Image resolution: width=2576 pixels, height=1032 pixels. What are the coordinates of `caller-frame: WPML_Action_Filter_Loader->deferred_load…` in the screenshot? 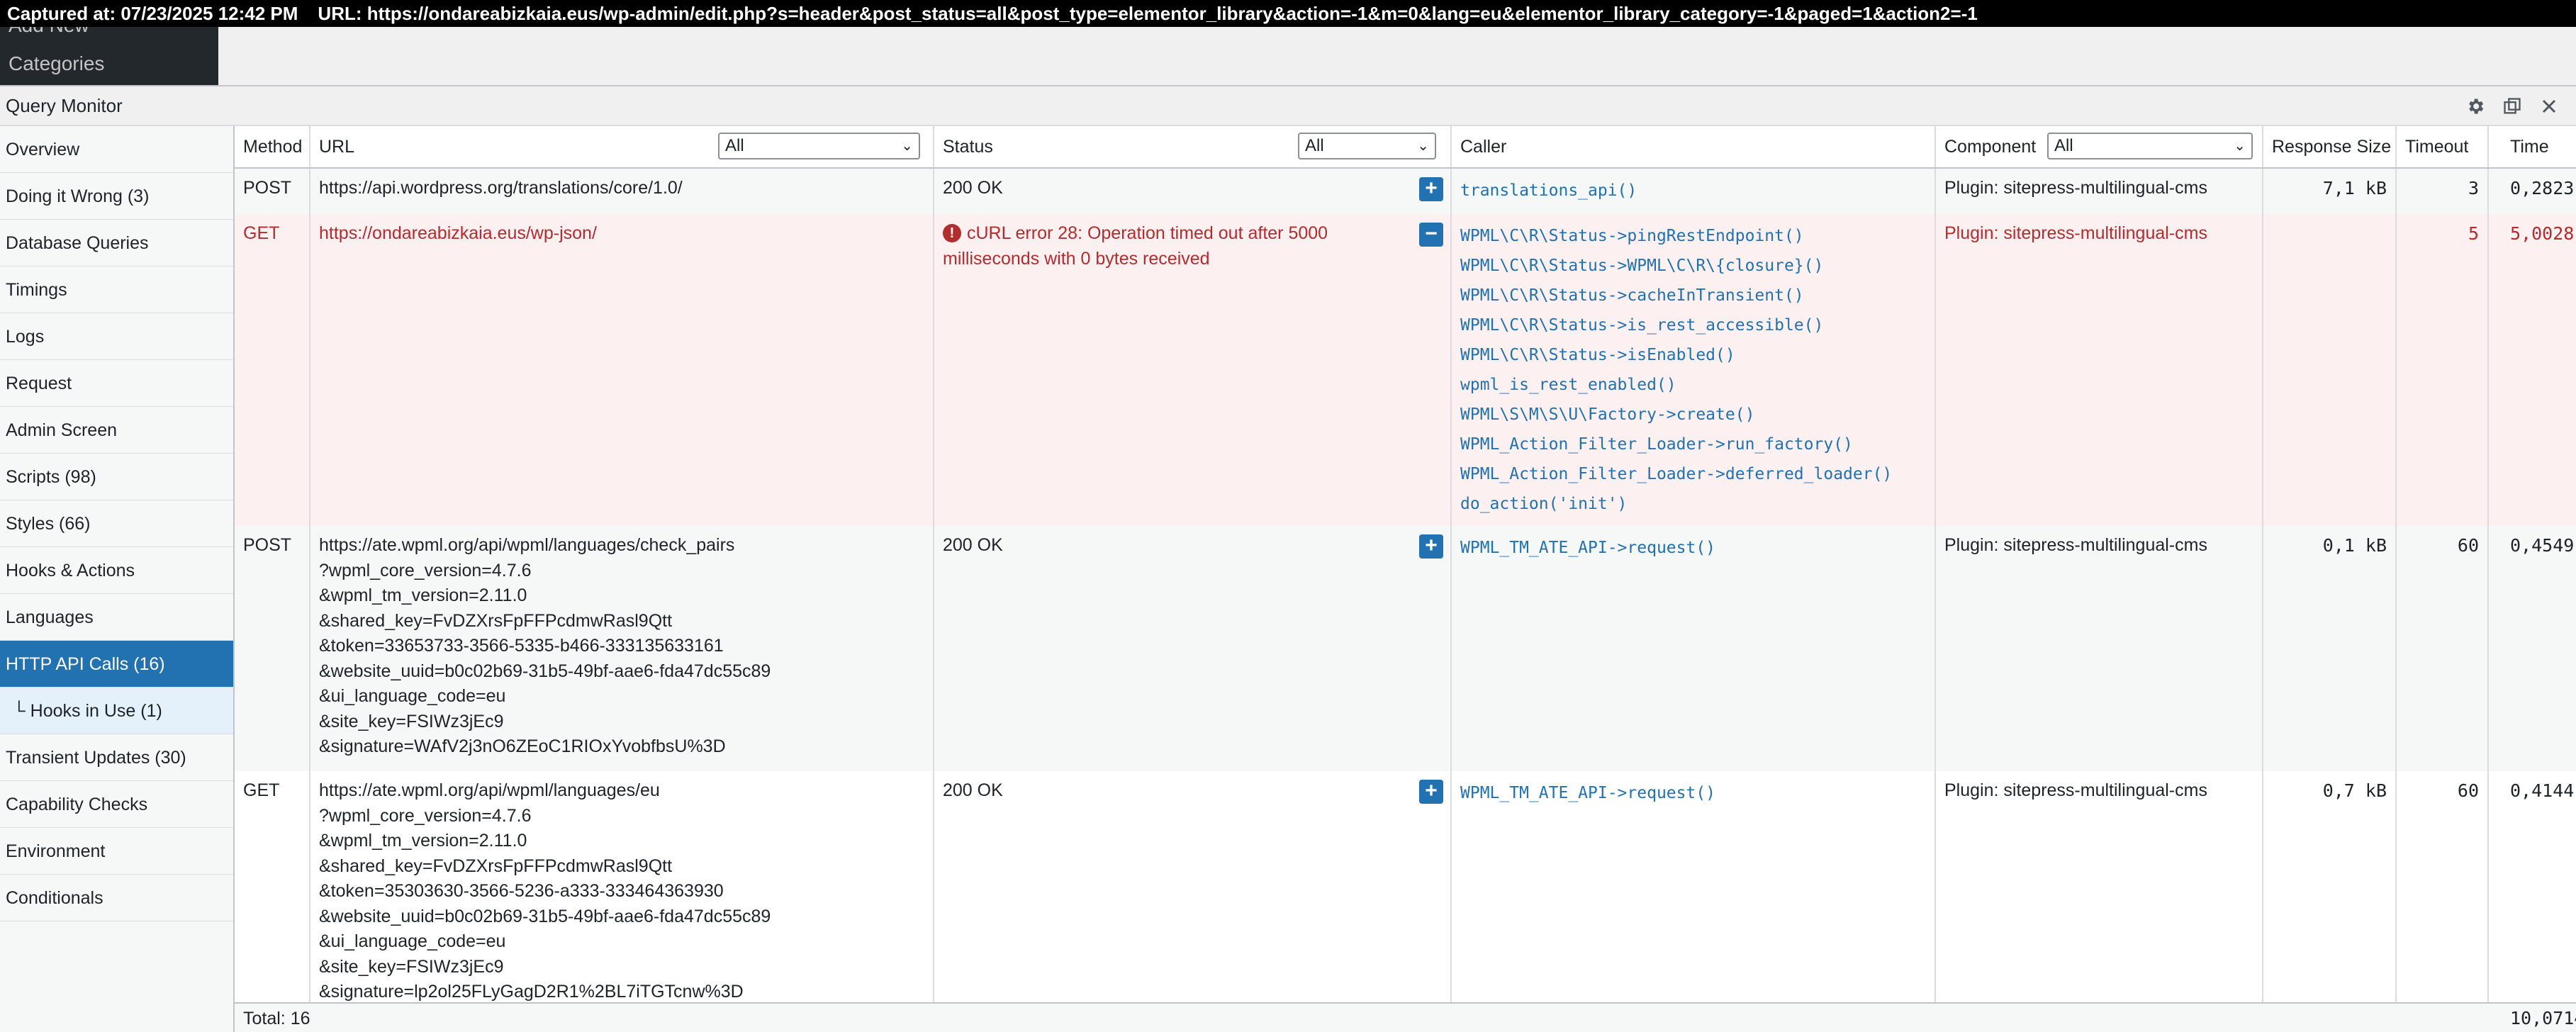 It's located at (1693, 474).